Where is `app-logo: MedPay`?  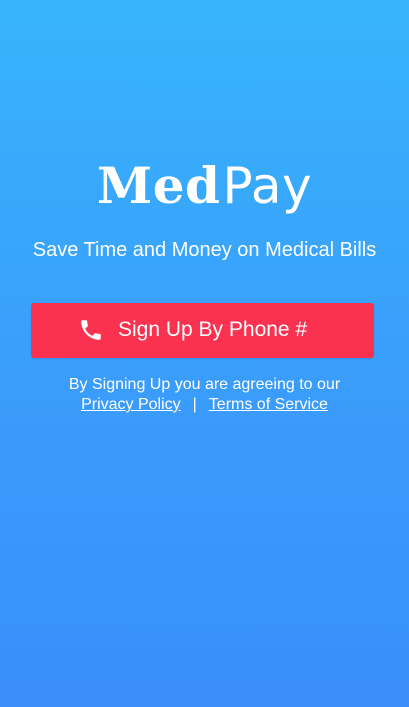 app-logo: MedPay is located at coordinates (204, 186).